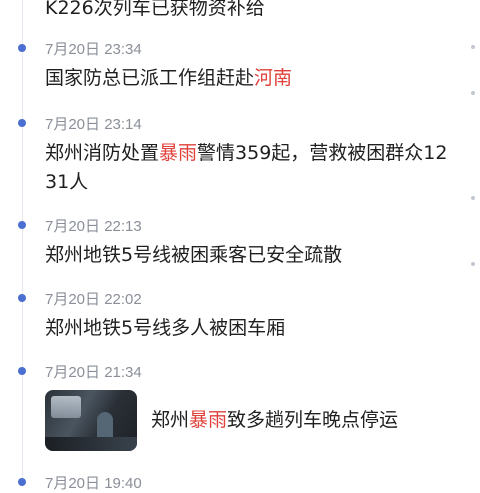 This screenshot has width=480, height=493. Describe the element at coordinates (194, 255) in the screenshot. I see `headline-text: 郑州地铁5号线被困乘客已安全疏散` at that location.